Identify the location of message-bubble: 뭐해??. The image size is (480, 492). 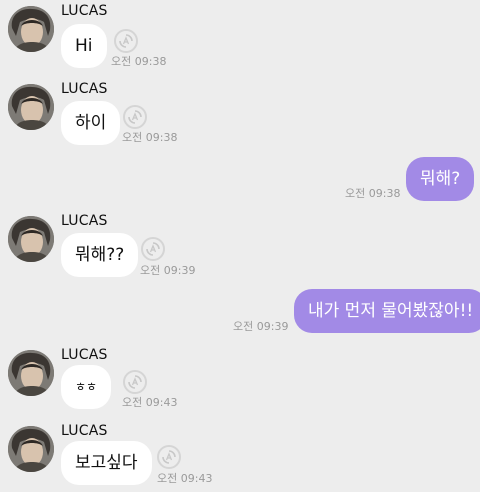
(100, 255).